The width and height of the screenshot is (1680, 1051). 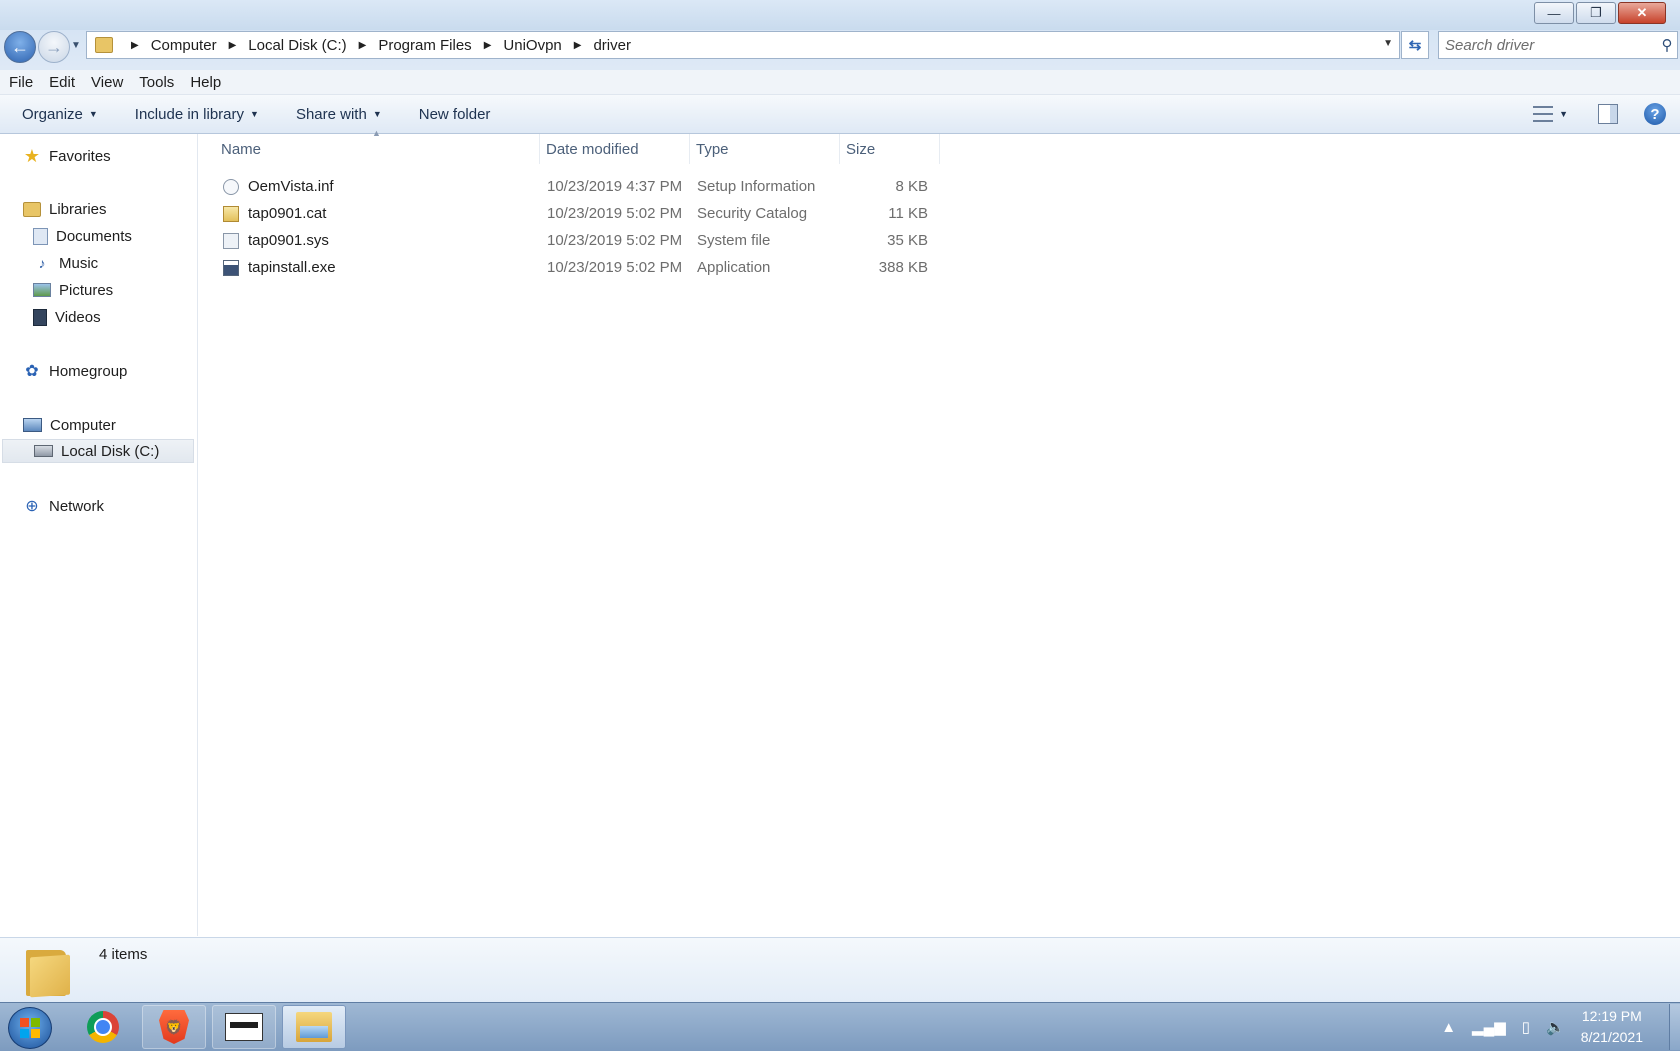 What do you see at coordinates (62, 82) in the screenshot?
I see `menu-edit: Edit` at bounding box center [62, 82].